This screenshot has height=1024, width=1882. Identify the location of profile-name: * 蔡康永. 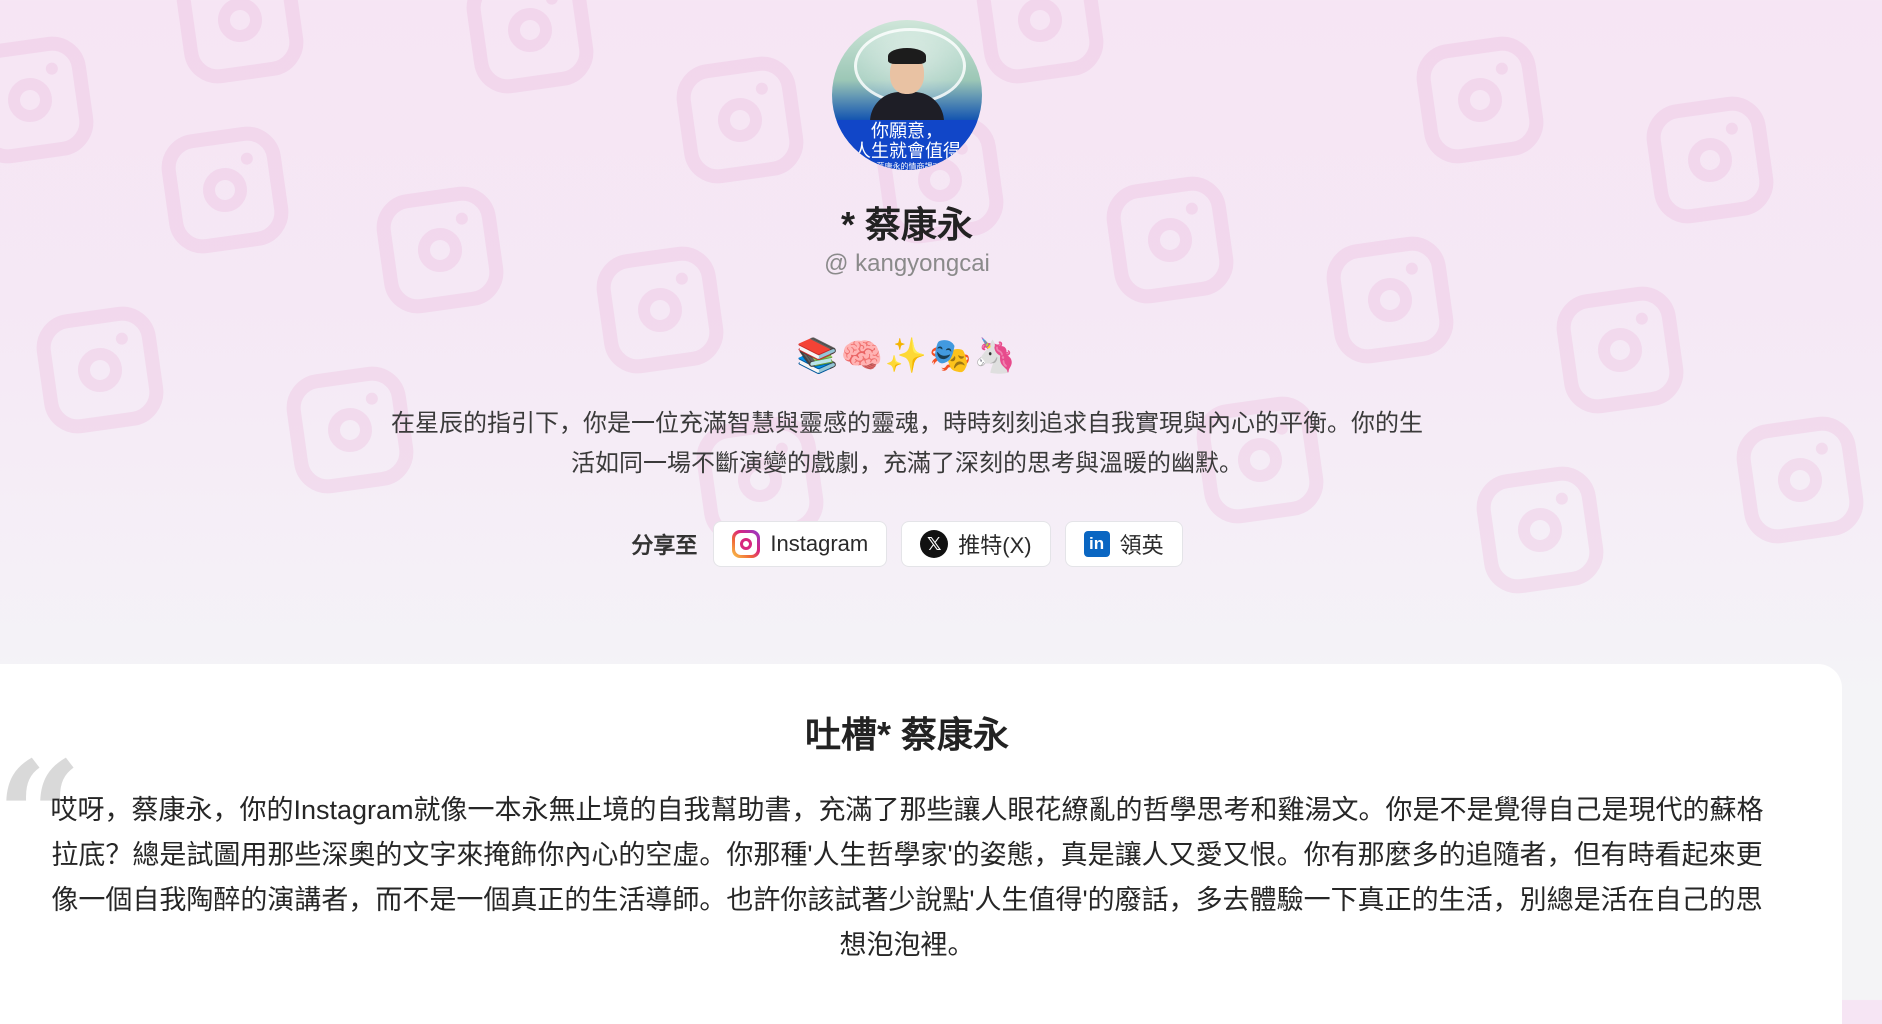
(906, 224).